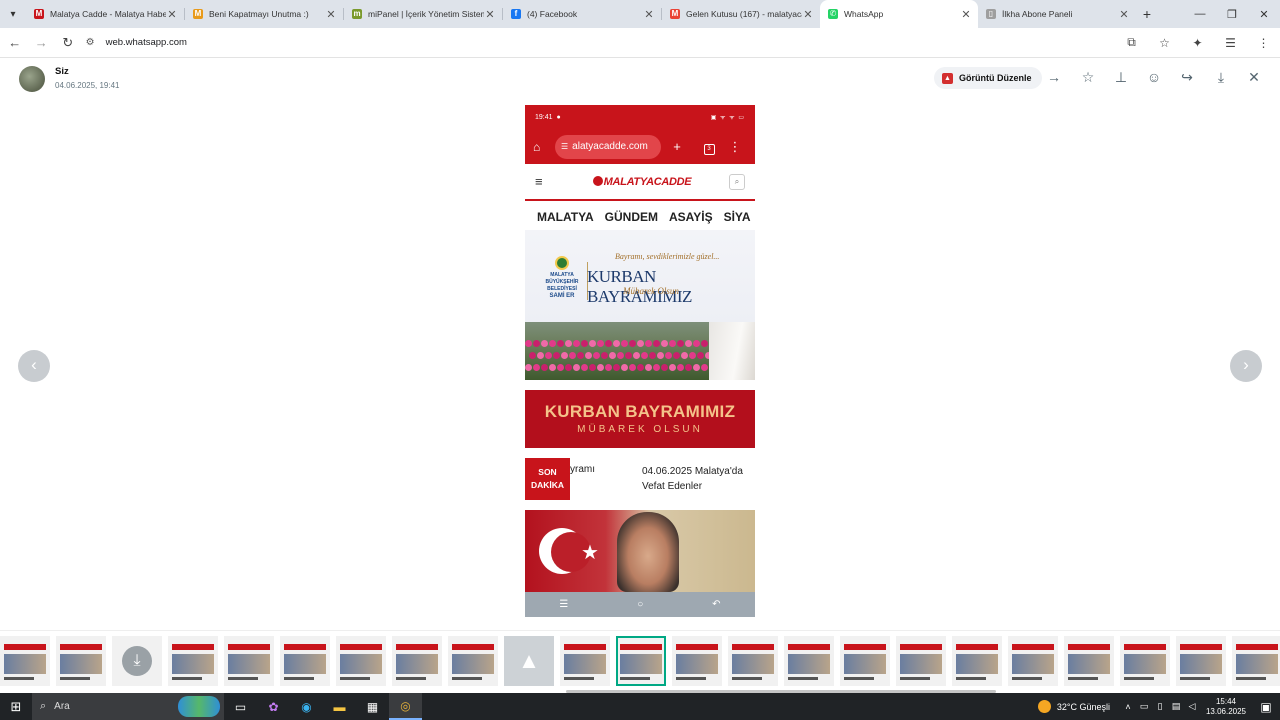 The image size is (1280, 720). I want to click on task-view-icon: ▭, so click(240, 706).